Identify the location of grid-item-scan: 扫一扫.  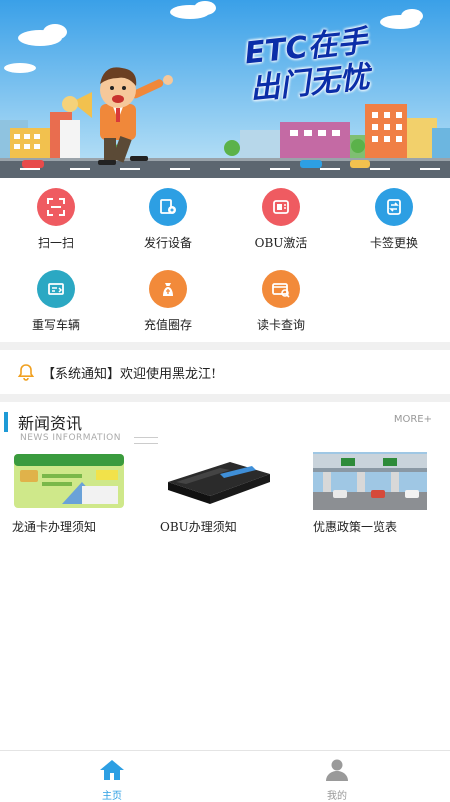
(56, 216).